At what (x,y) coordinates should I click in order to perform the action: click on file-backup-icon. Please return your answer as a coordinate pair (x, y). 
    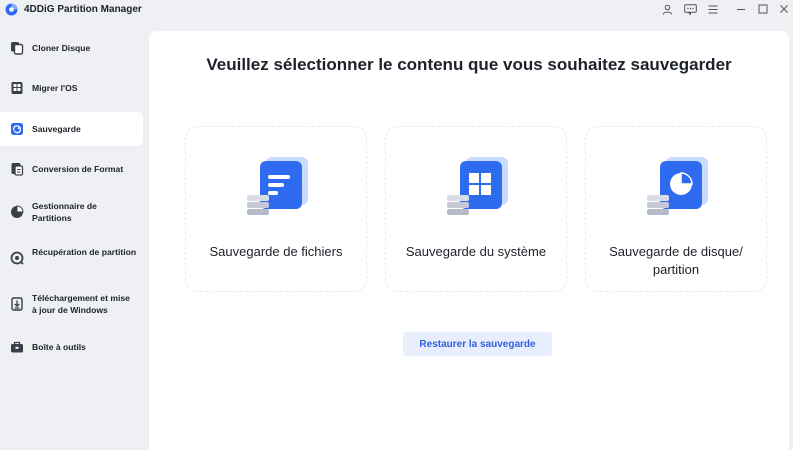
    Looking at the image, I should click on (277, 186).